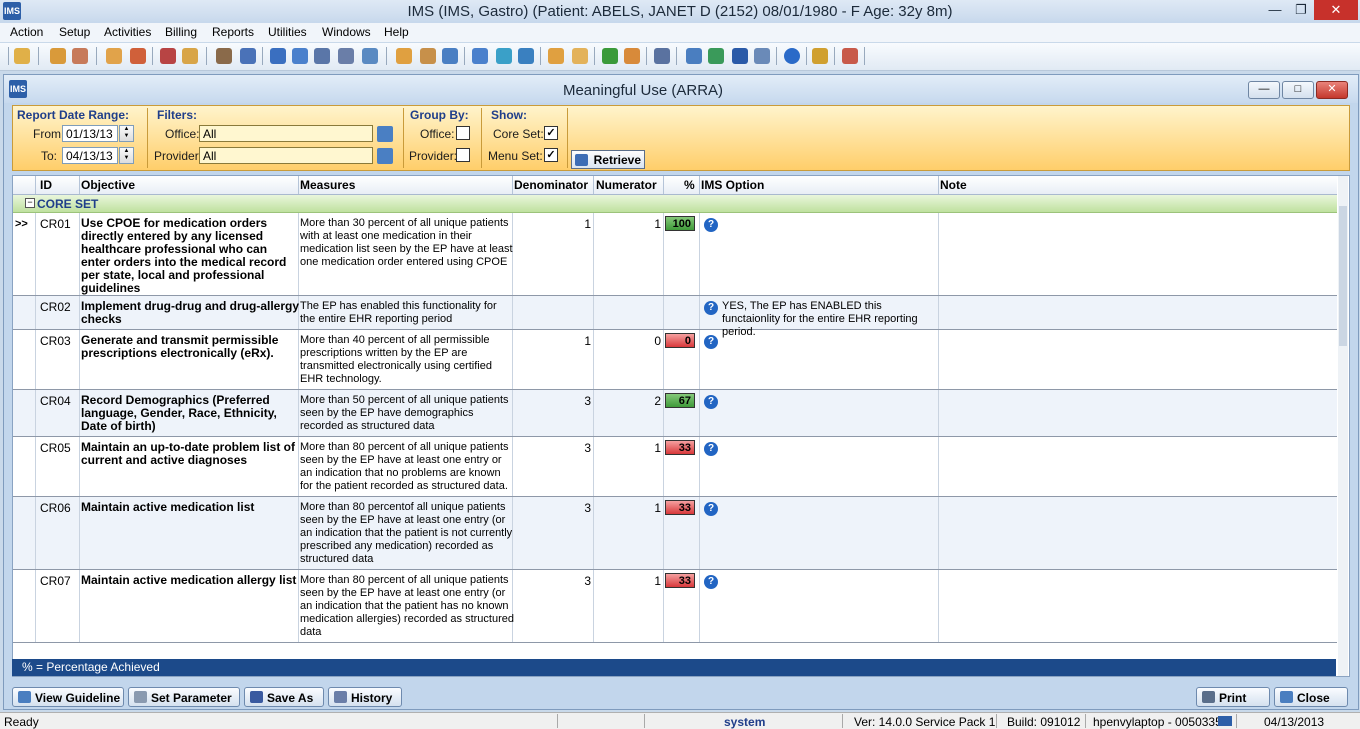  Describe the element at coordinates (284, 697) in the screenshot. I see `save-as-button: Save As` at that location.